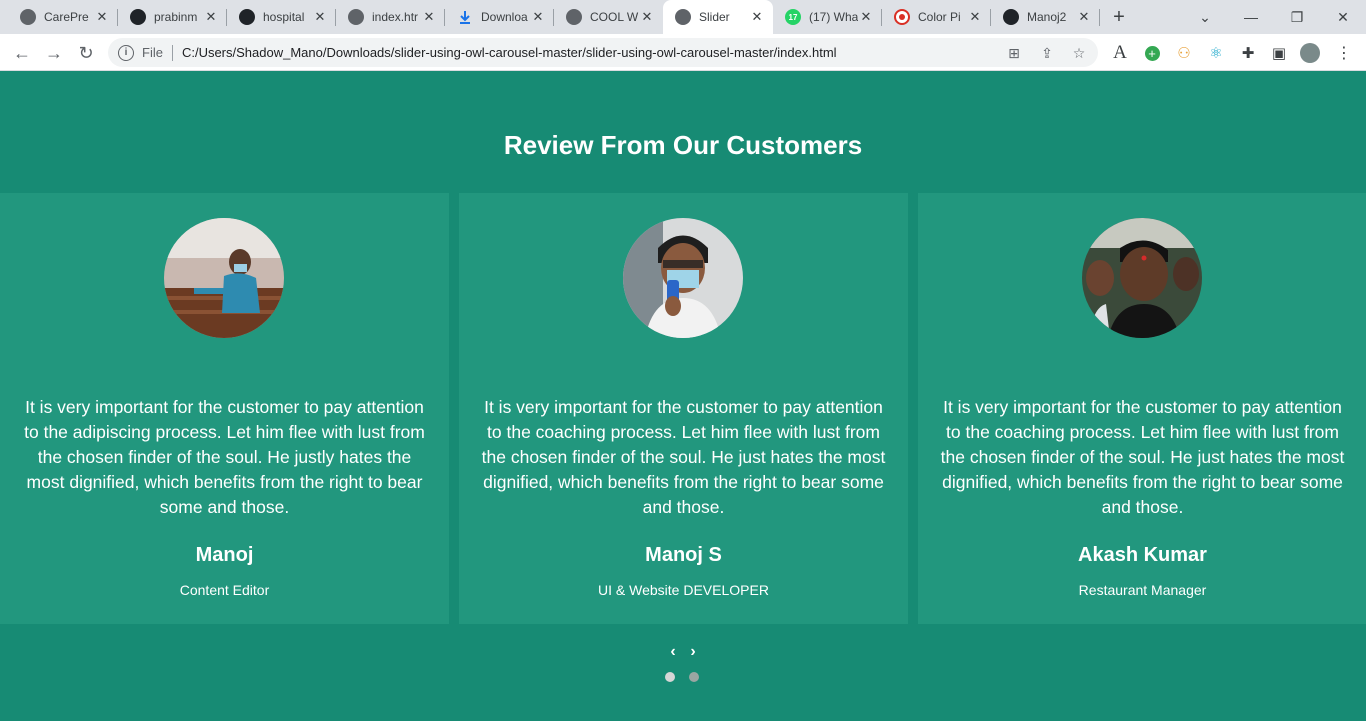 The height and width of the screenshot is (721, 1366). I want to click on minimize-button: —, so click(1251, 17).